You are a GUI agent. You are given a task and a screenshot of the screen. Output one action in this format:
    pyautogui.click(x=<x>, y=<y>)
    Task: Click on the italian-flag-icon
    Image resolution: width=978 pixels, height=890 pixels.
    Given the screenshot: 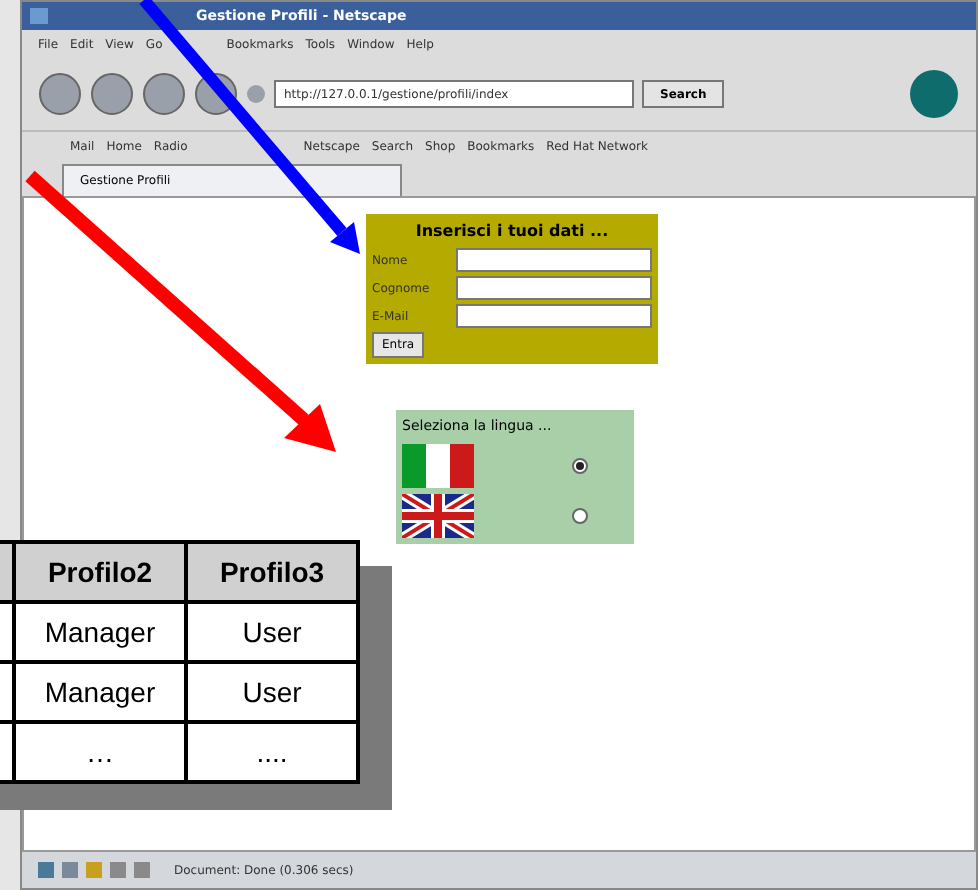 What is the action you would take?
    pyautogui.click(x=438, y=465)
    